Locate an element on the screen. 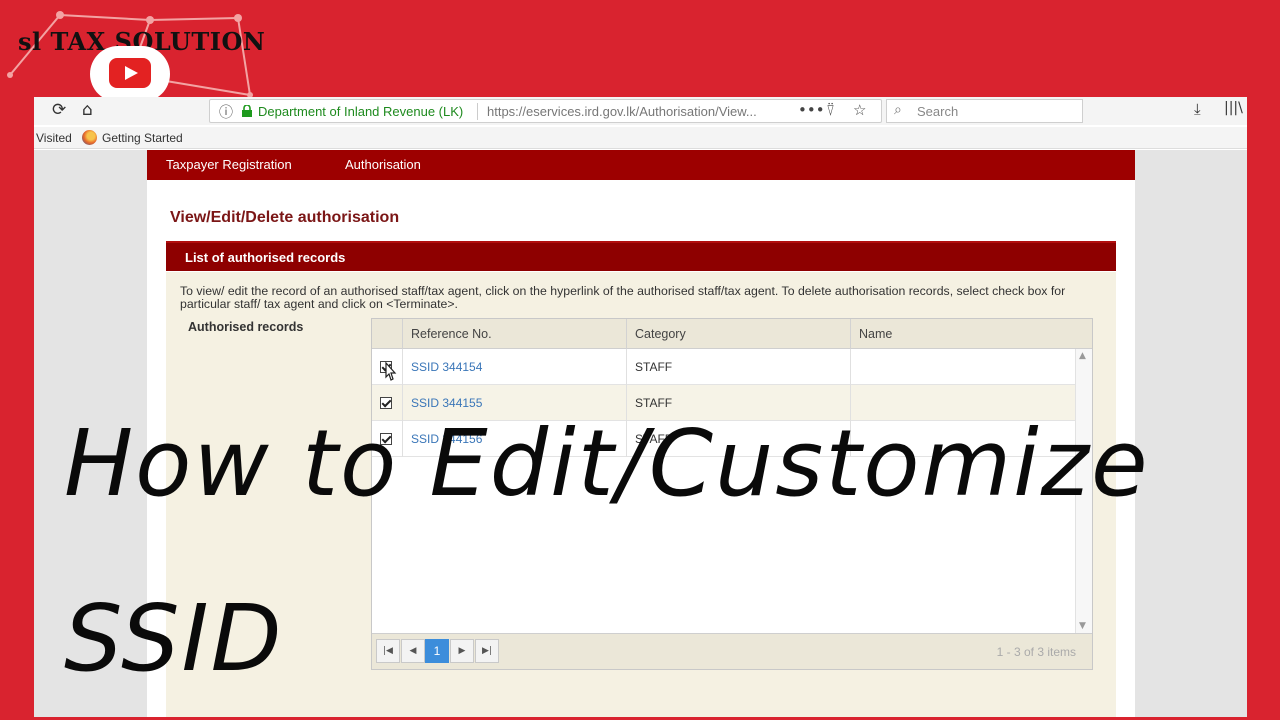 This screenshot has width=1280, height=720. column-header-reference: Reference No. is located at coordinates (514, 334).